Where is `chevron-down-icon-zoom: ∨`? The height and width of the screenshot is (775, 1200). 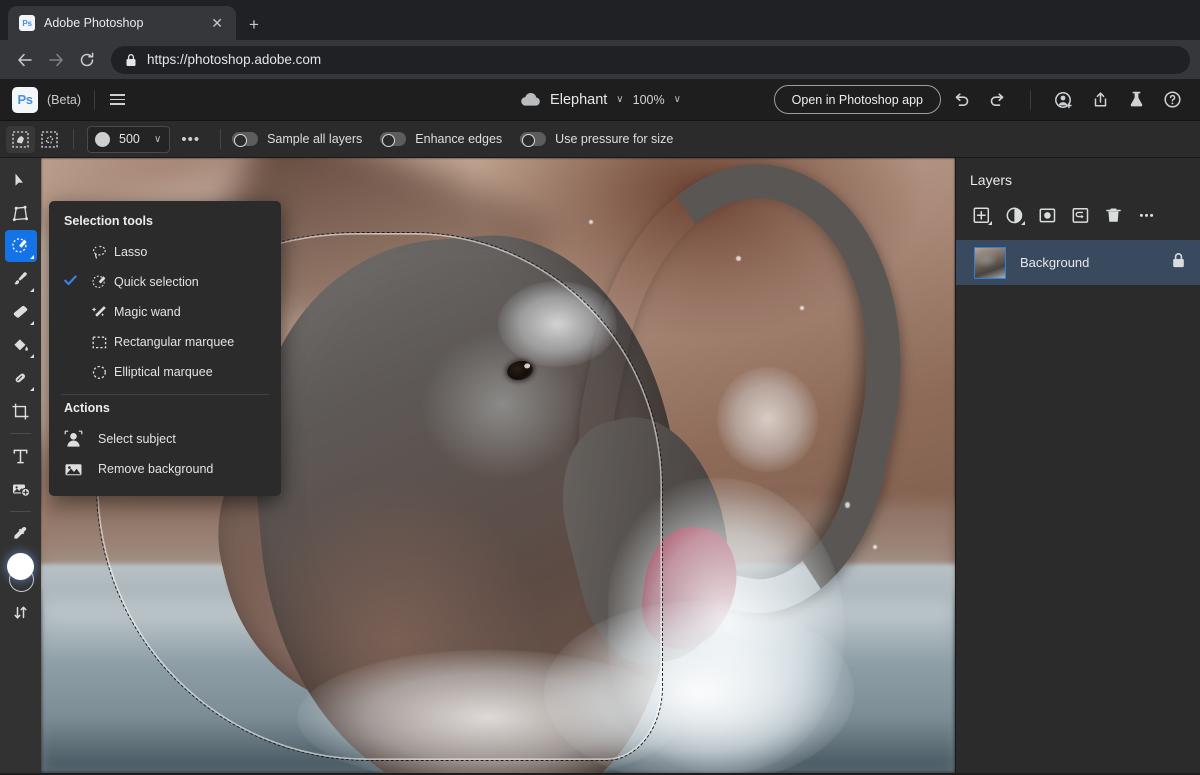 chevron-down-icon-zoom: ∨ is located at coordinates (677, 99).